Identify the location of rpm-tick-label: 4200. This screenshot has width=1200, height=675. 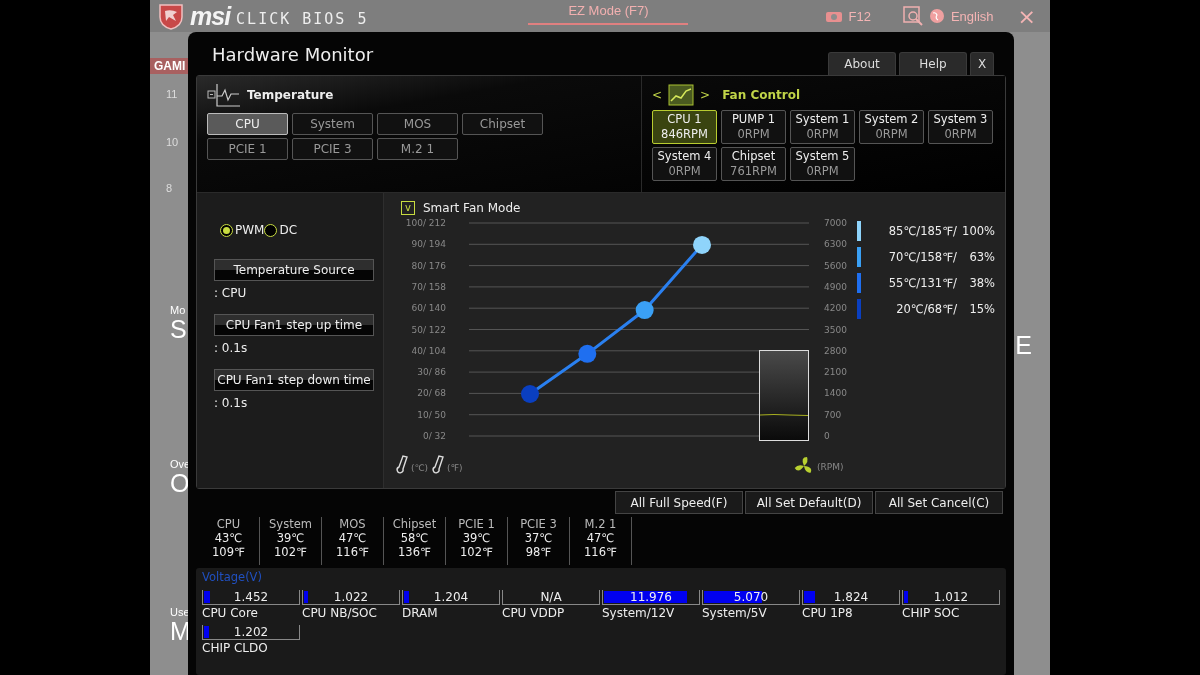
(835, 308).